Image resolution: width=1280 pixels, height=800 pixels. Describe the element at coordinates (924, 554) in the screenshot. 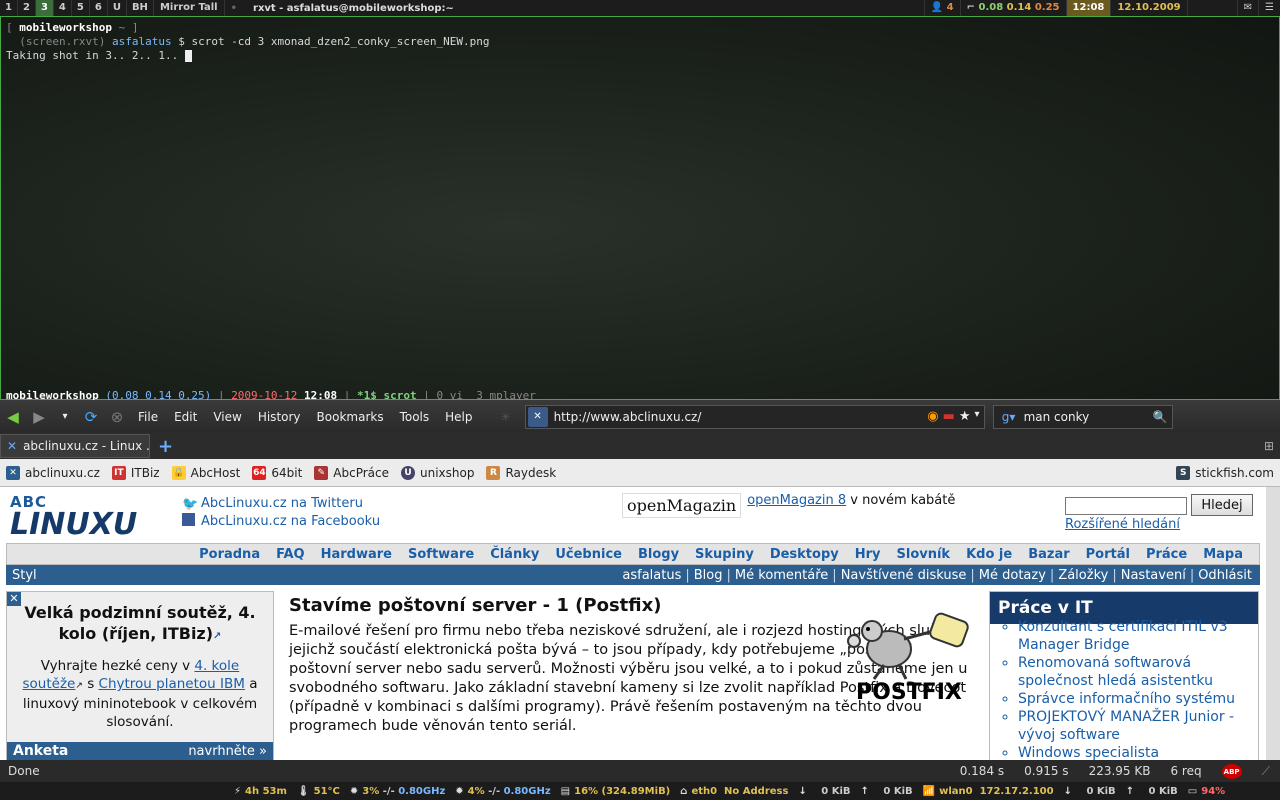

I see `menu-slovnik: Slovník` at that location.